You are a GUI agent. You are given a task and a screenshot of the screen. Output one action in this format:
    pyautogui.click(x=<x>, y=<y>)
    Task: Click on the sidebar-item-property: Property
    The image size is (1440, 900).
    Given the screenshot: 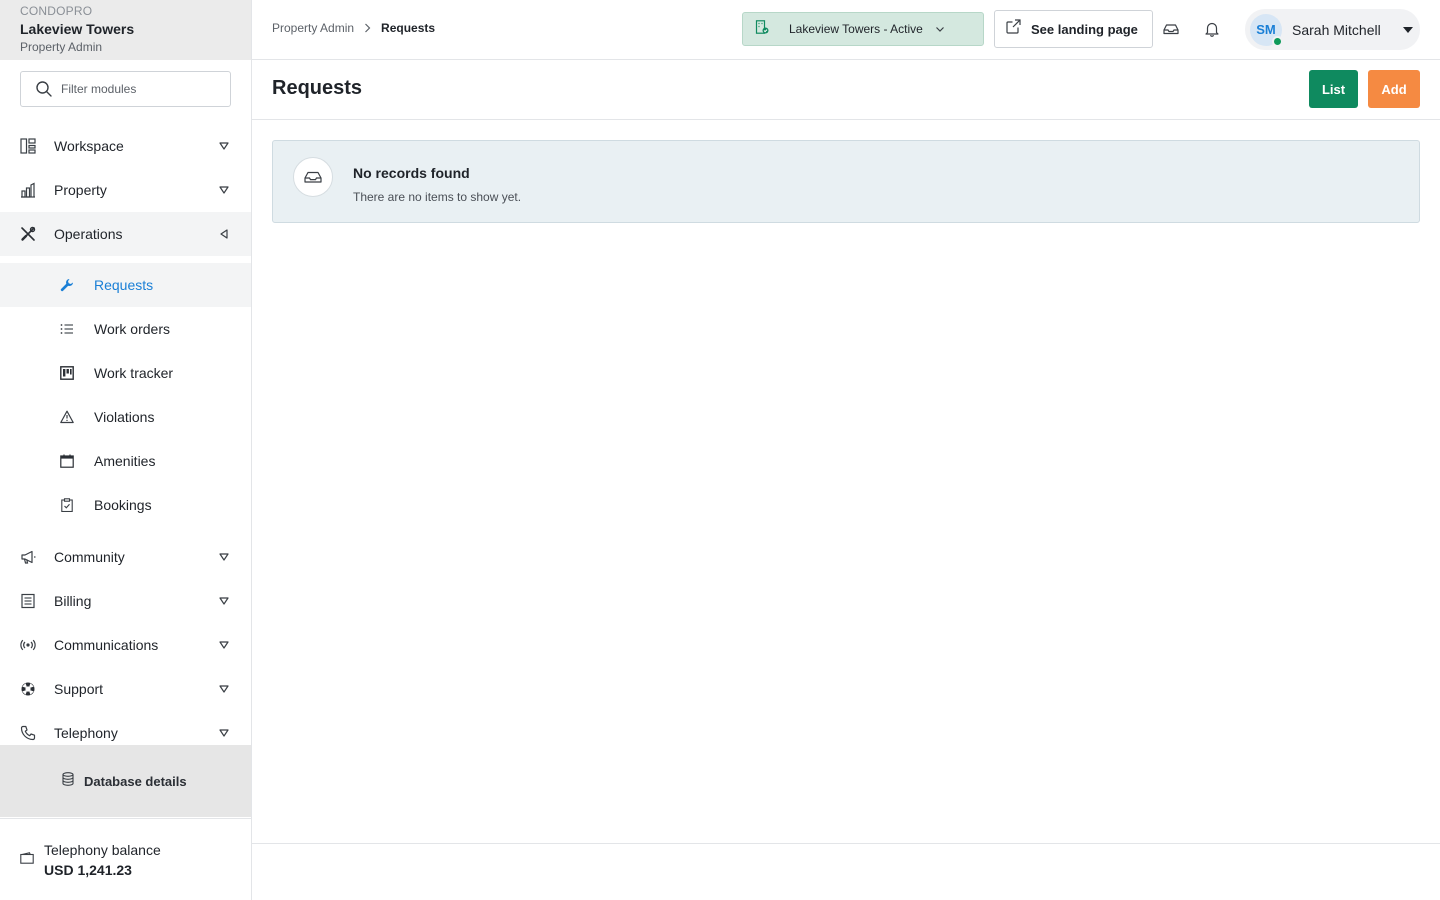 What is the action you would take?
    pyautogui.click(x=125, y=190)
    